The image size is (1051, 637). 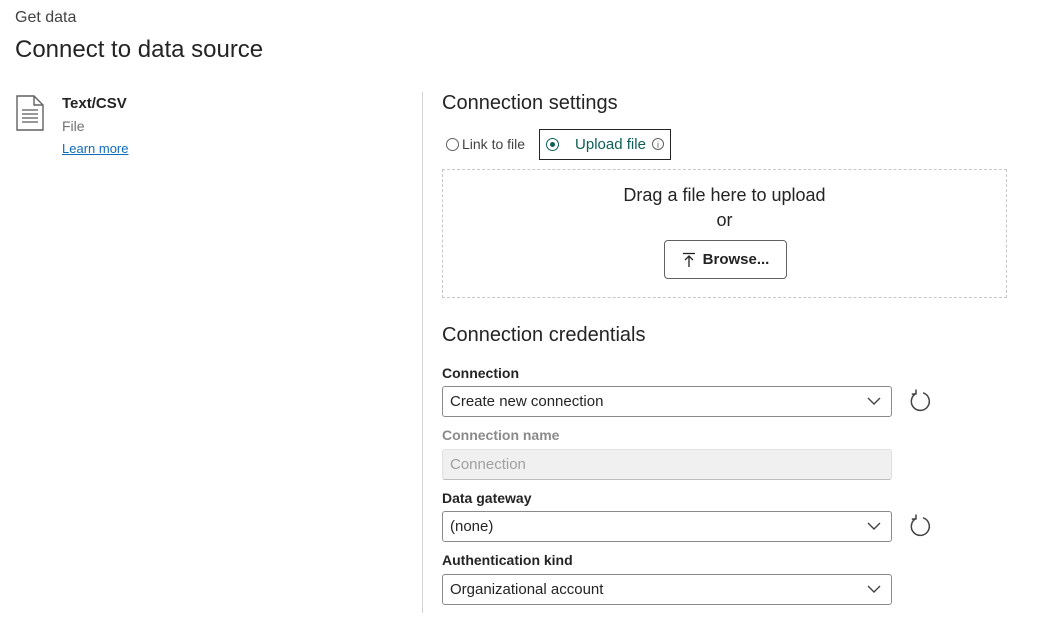 What do you see at coordinates (30, 113) in the screenshot?
I see `document-icon` at bounding box center [30, 113].